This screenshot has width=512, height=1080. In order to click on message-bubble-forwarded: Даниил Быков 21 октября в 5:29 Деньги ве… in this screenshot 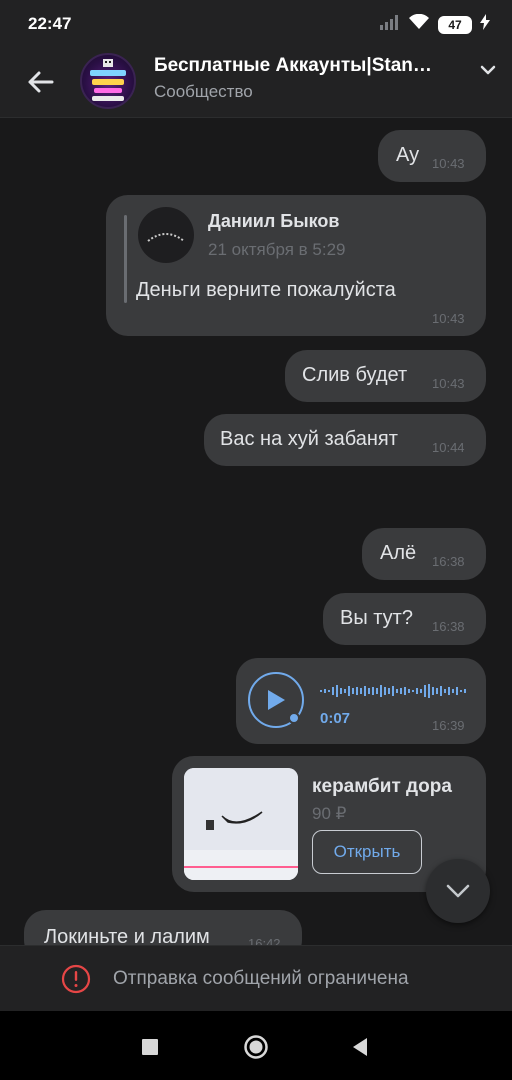, I will do `click(296, 265)`.